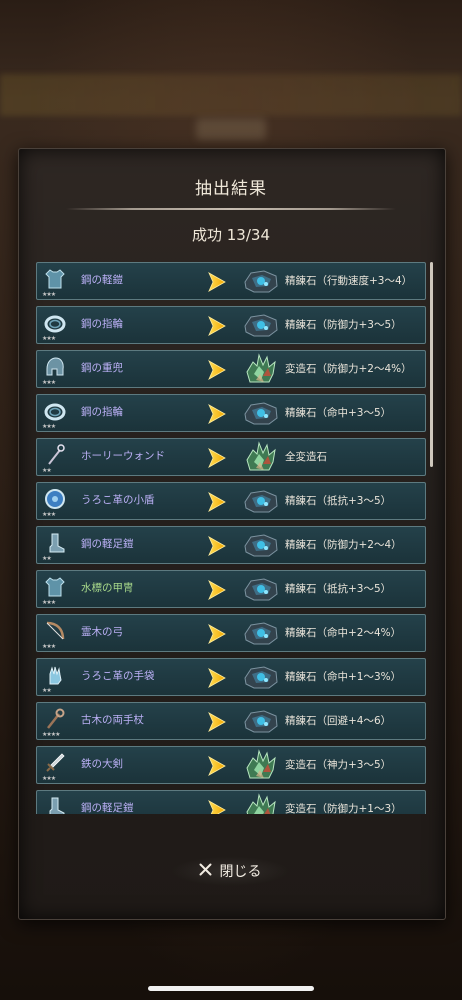 Image resolution: width=462 pixels, height=1000 pixels. What do you see at coordinates (231, 369) in the screenshot?
I see `result-row: ★★★ 鋼の重兜 変造石（防御力+2～4%）` at bounding box center [231, 369].